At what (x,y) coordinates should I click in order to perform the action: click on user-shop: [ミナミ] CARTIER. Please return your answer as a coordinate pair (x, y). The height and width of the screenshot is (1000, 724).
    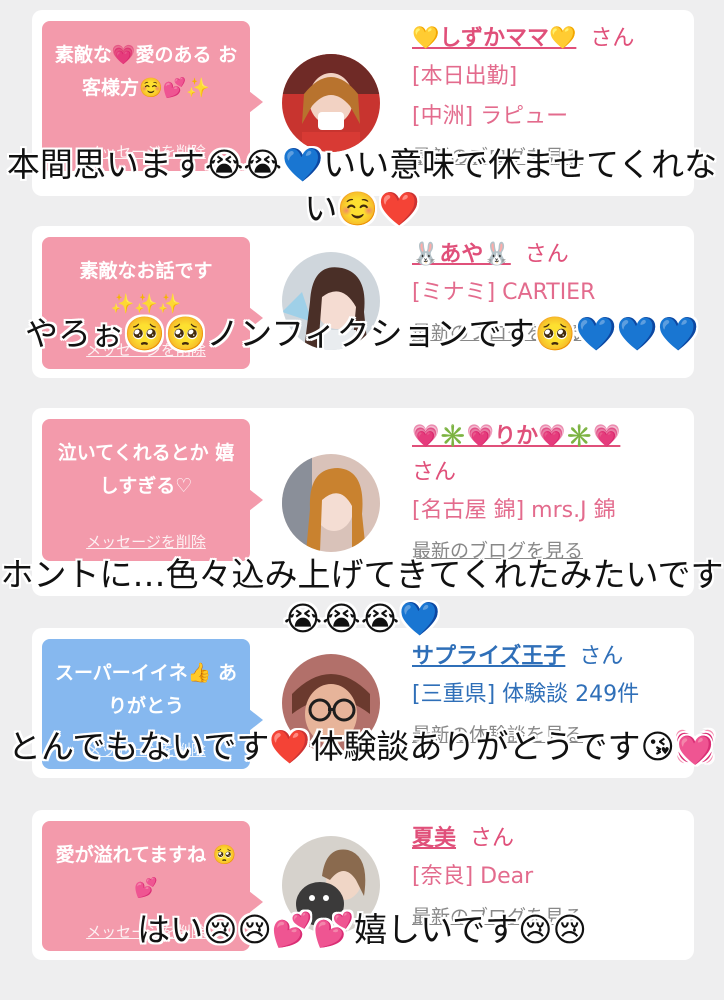
    Looking at the image, I should click on (504, 292).